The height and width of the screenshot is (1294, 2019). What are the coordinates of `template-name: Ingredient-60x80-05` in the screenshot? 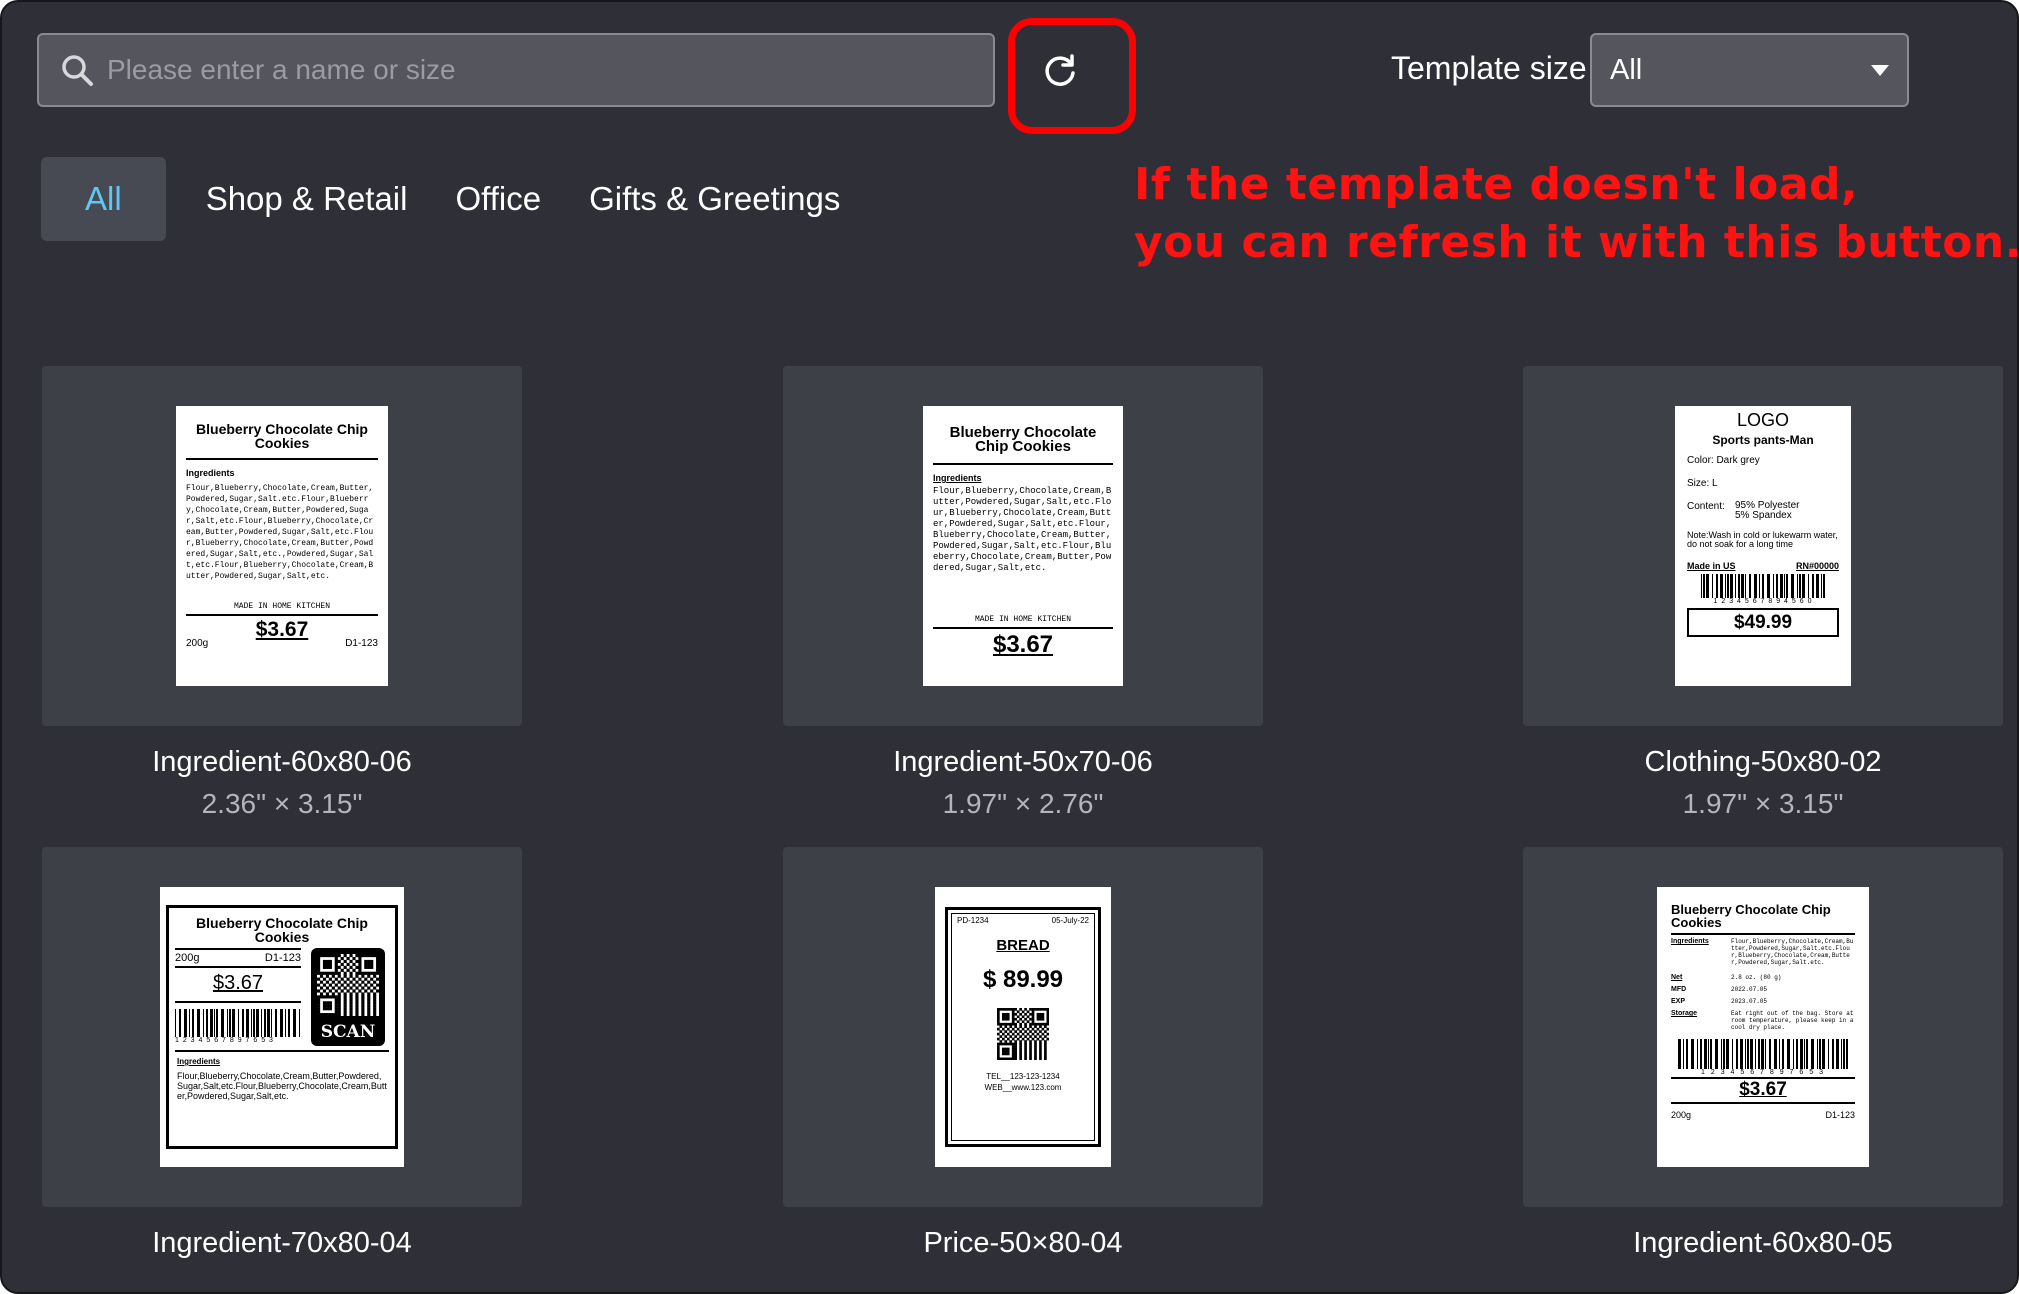 It's located at (1763, 1243).